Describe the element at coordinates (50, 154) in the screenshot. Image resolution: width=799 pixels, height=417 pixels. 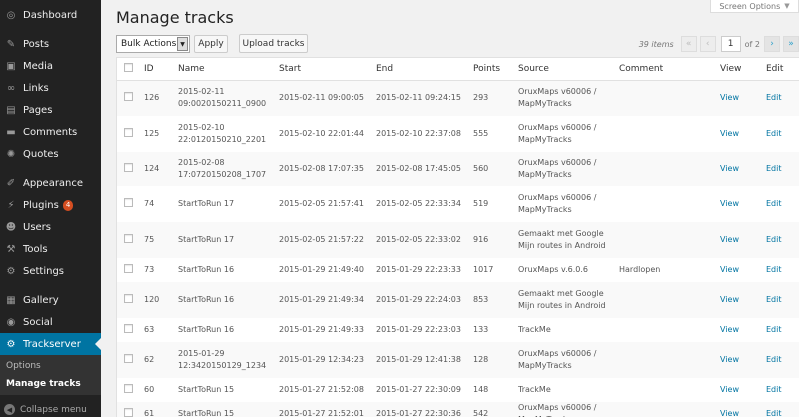
I see `sidebar-item-quotes: ✺ Quotes` at that location.